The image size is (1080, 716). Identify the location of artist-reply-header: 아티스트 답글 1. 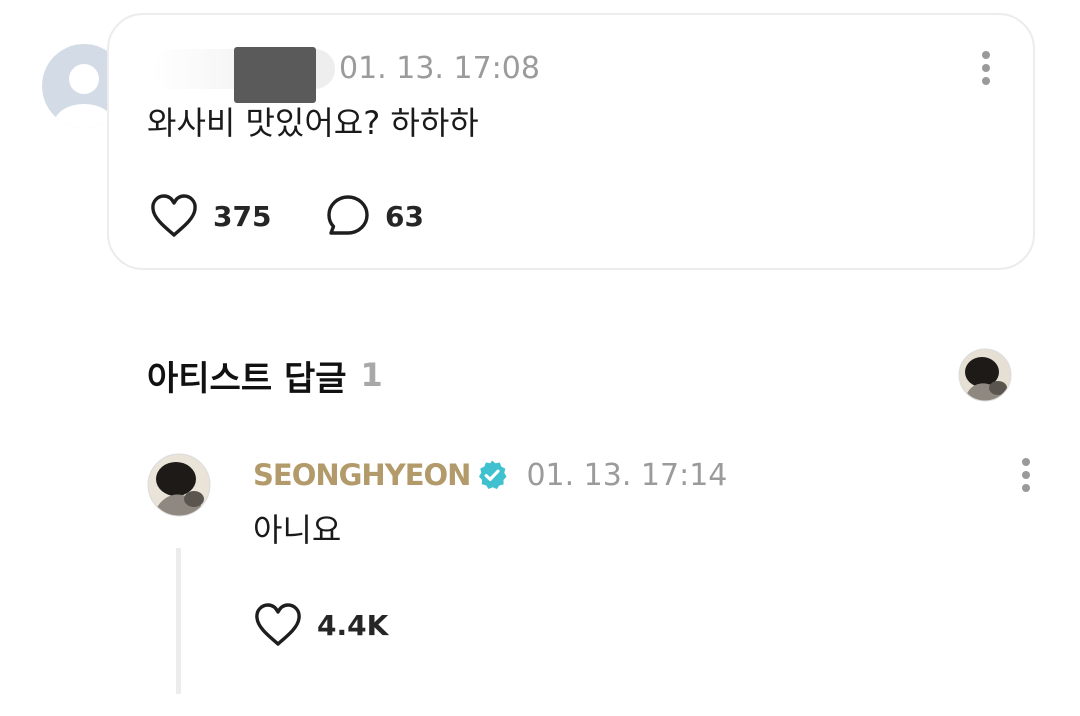
(265, 375).